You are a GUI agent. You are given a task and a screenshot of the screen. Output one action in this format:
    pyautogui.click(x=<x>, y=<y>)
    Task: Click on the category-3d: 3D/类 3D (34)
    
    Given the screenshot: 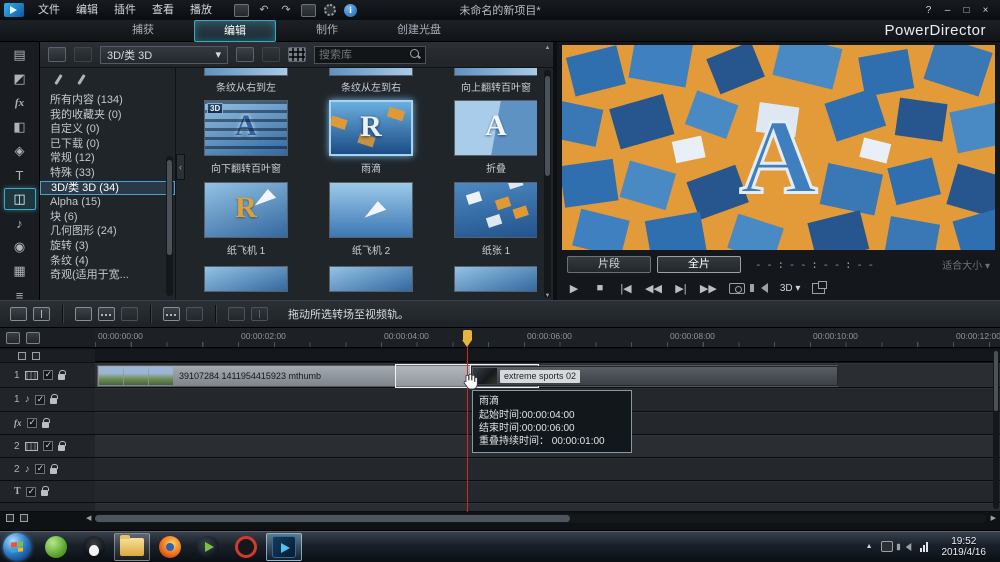 What is the action you would take?
    pyautogui.click(x=107, y=188)
    